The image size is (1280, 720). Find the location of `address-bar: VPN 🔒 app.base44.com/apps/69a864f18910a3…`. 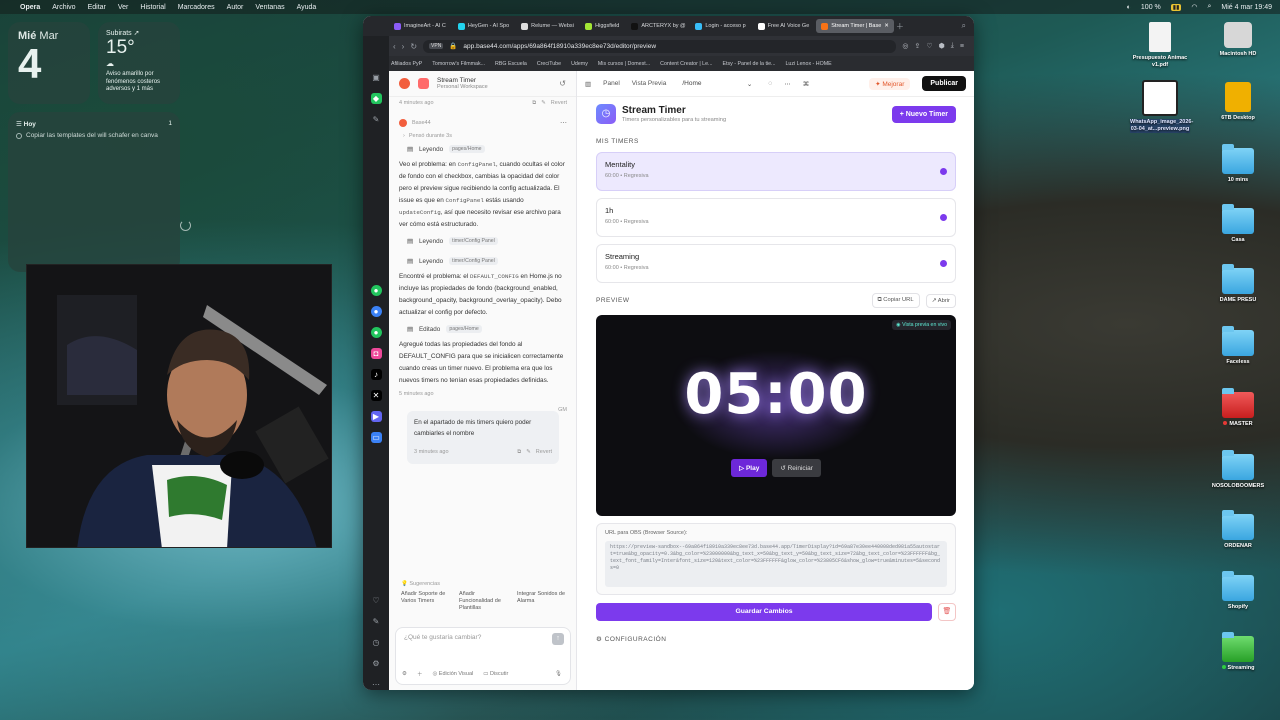

address-bar: VPN 🔒 app.base44.com/apps/69a864f18910a3… is located at coordinates (660, 46).